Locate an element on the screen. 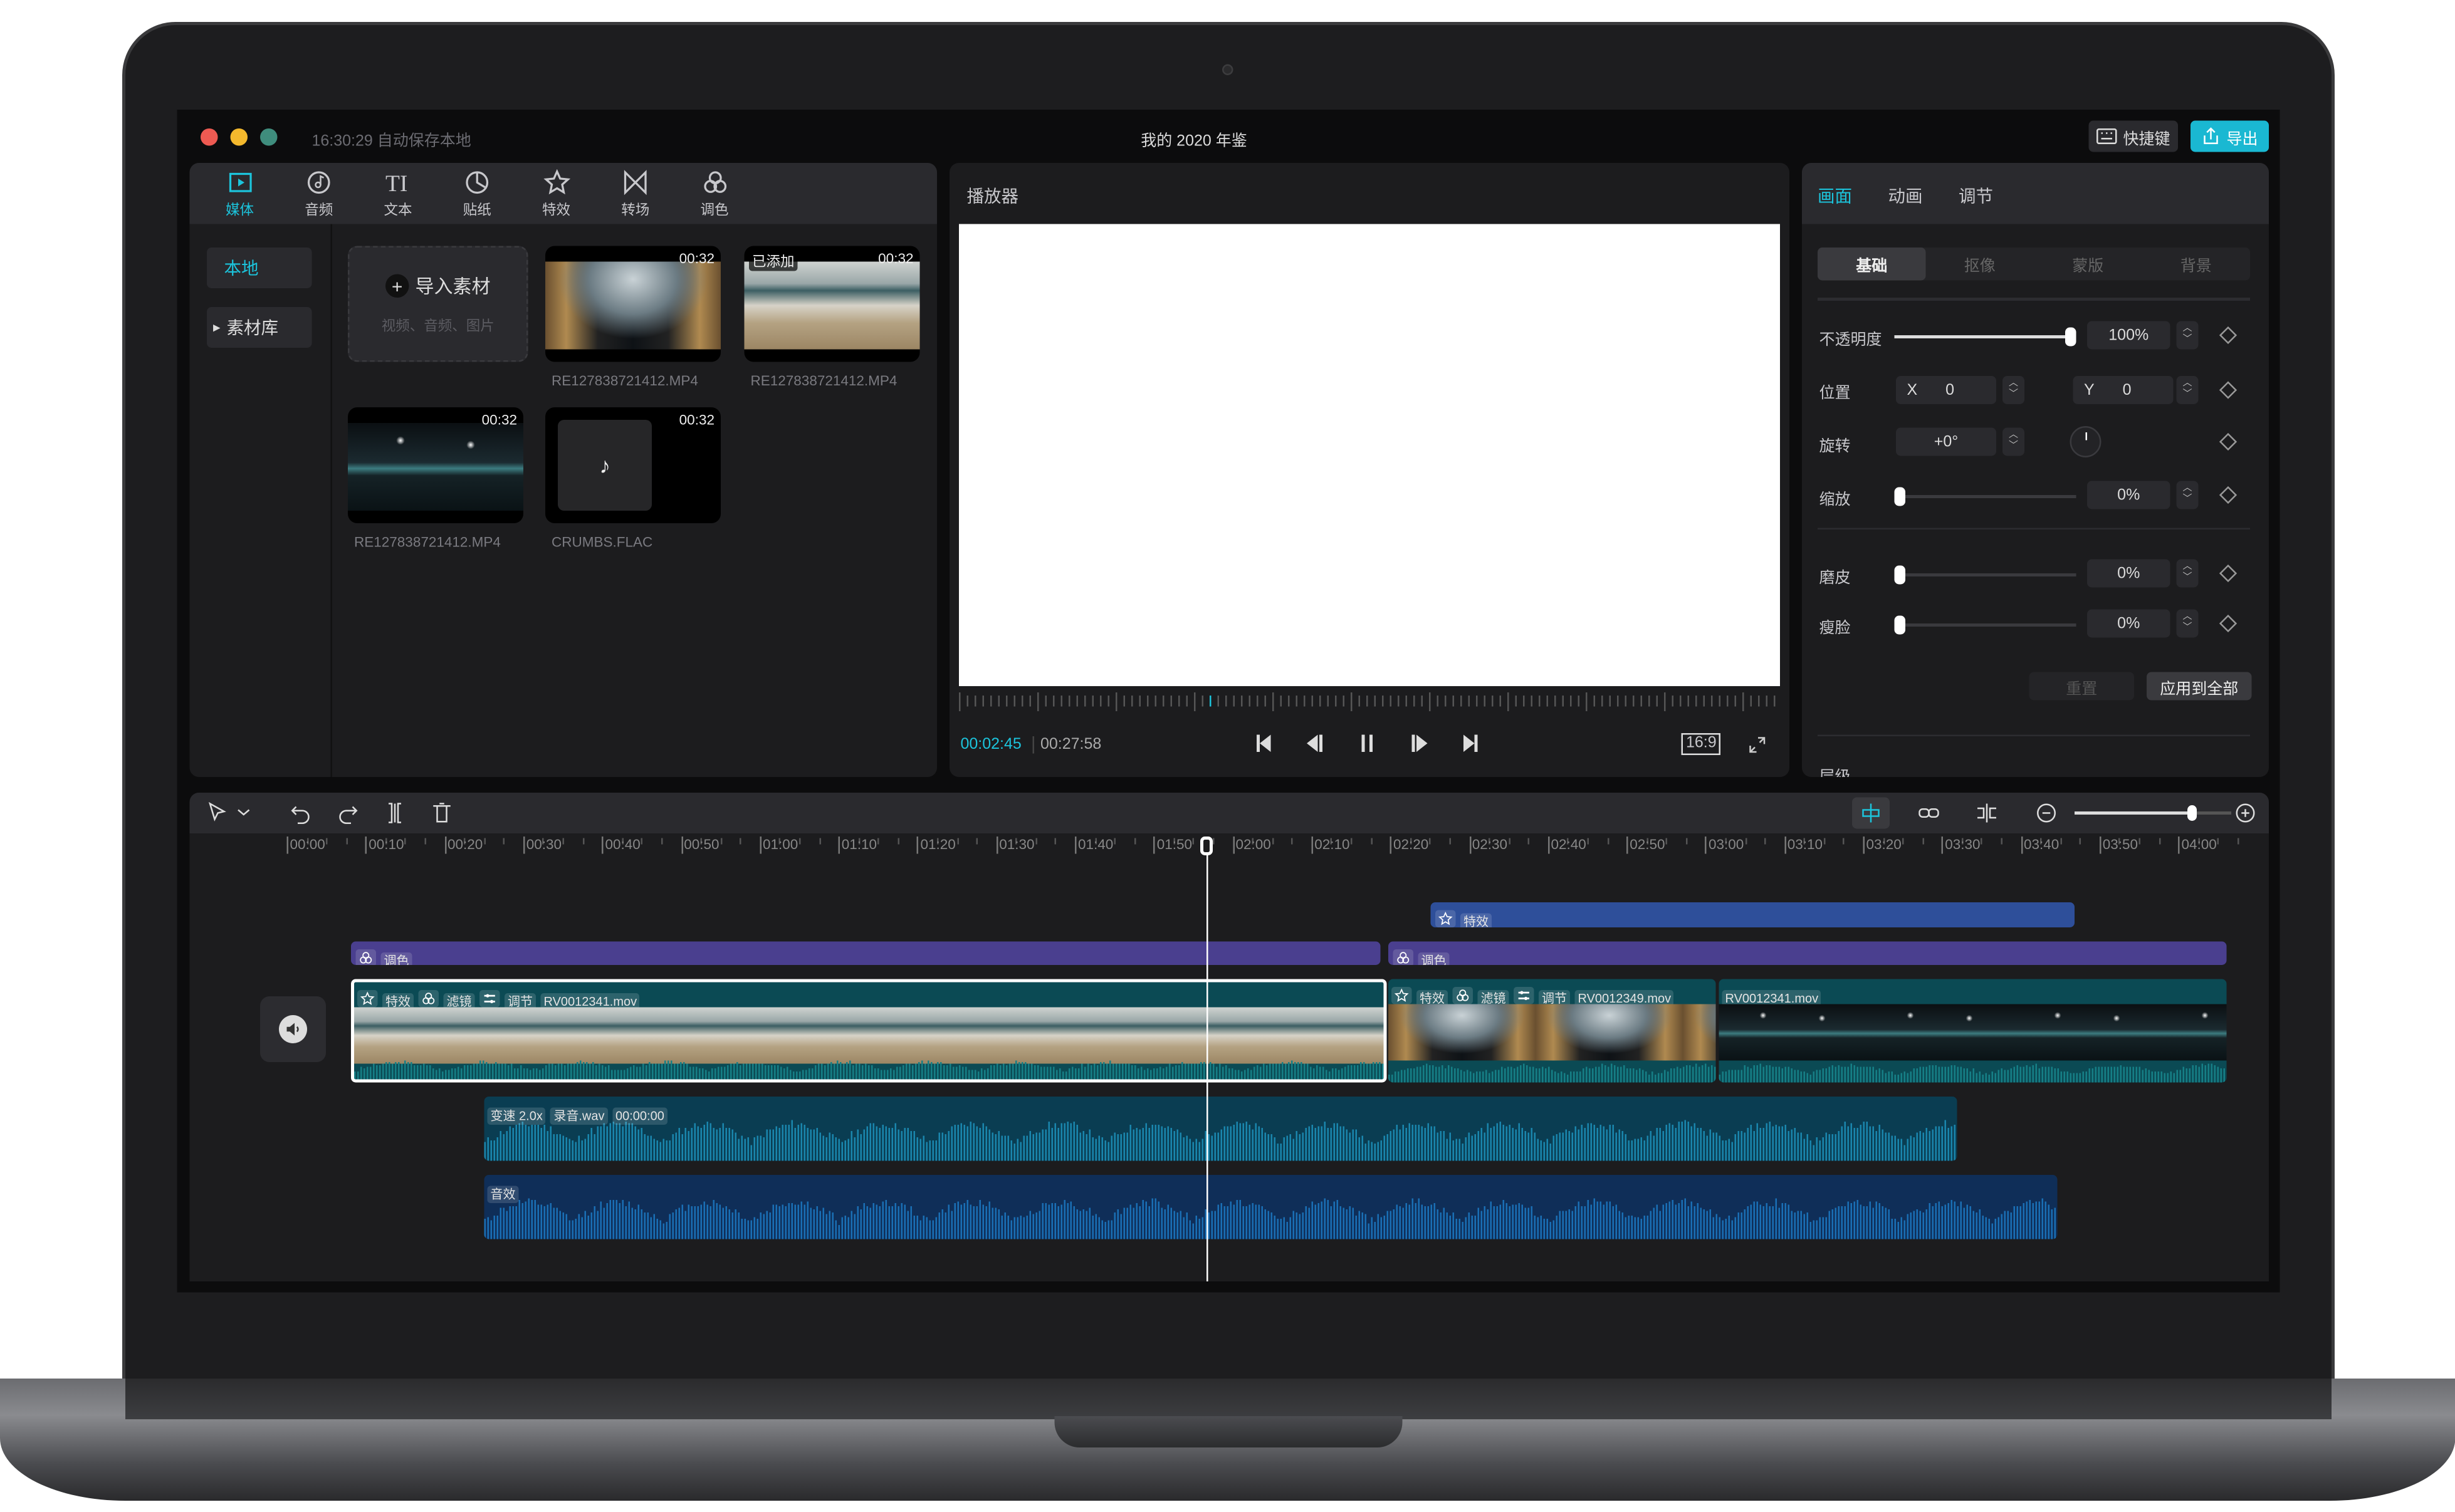 The width and height of the screenshot is (2455, 1512). skip-end-icon is located at coordinates (1470, 743).